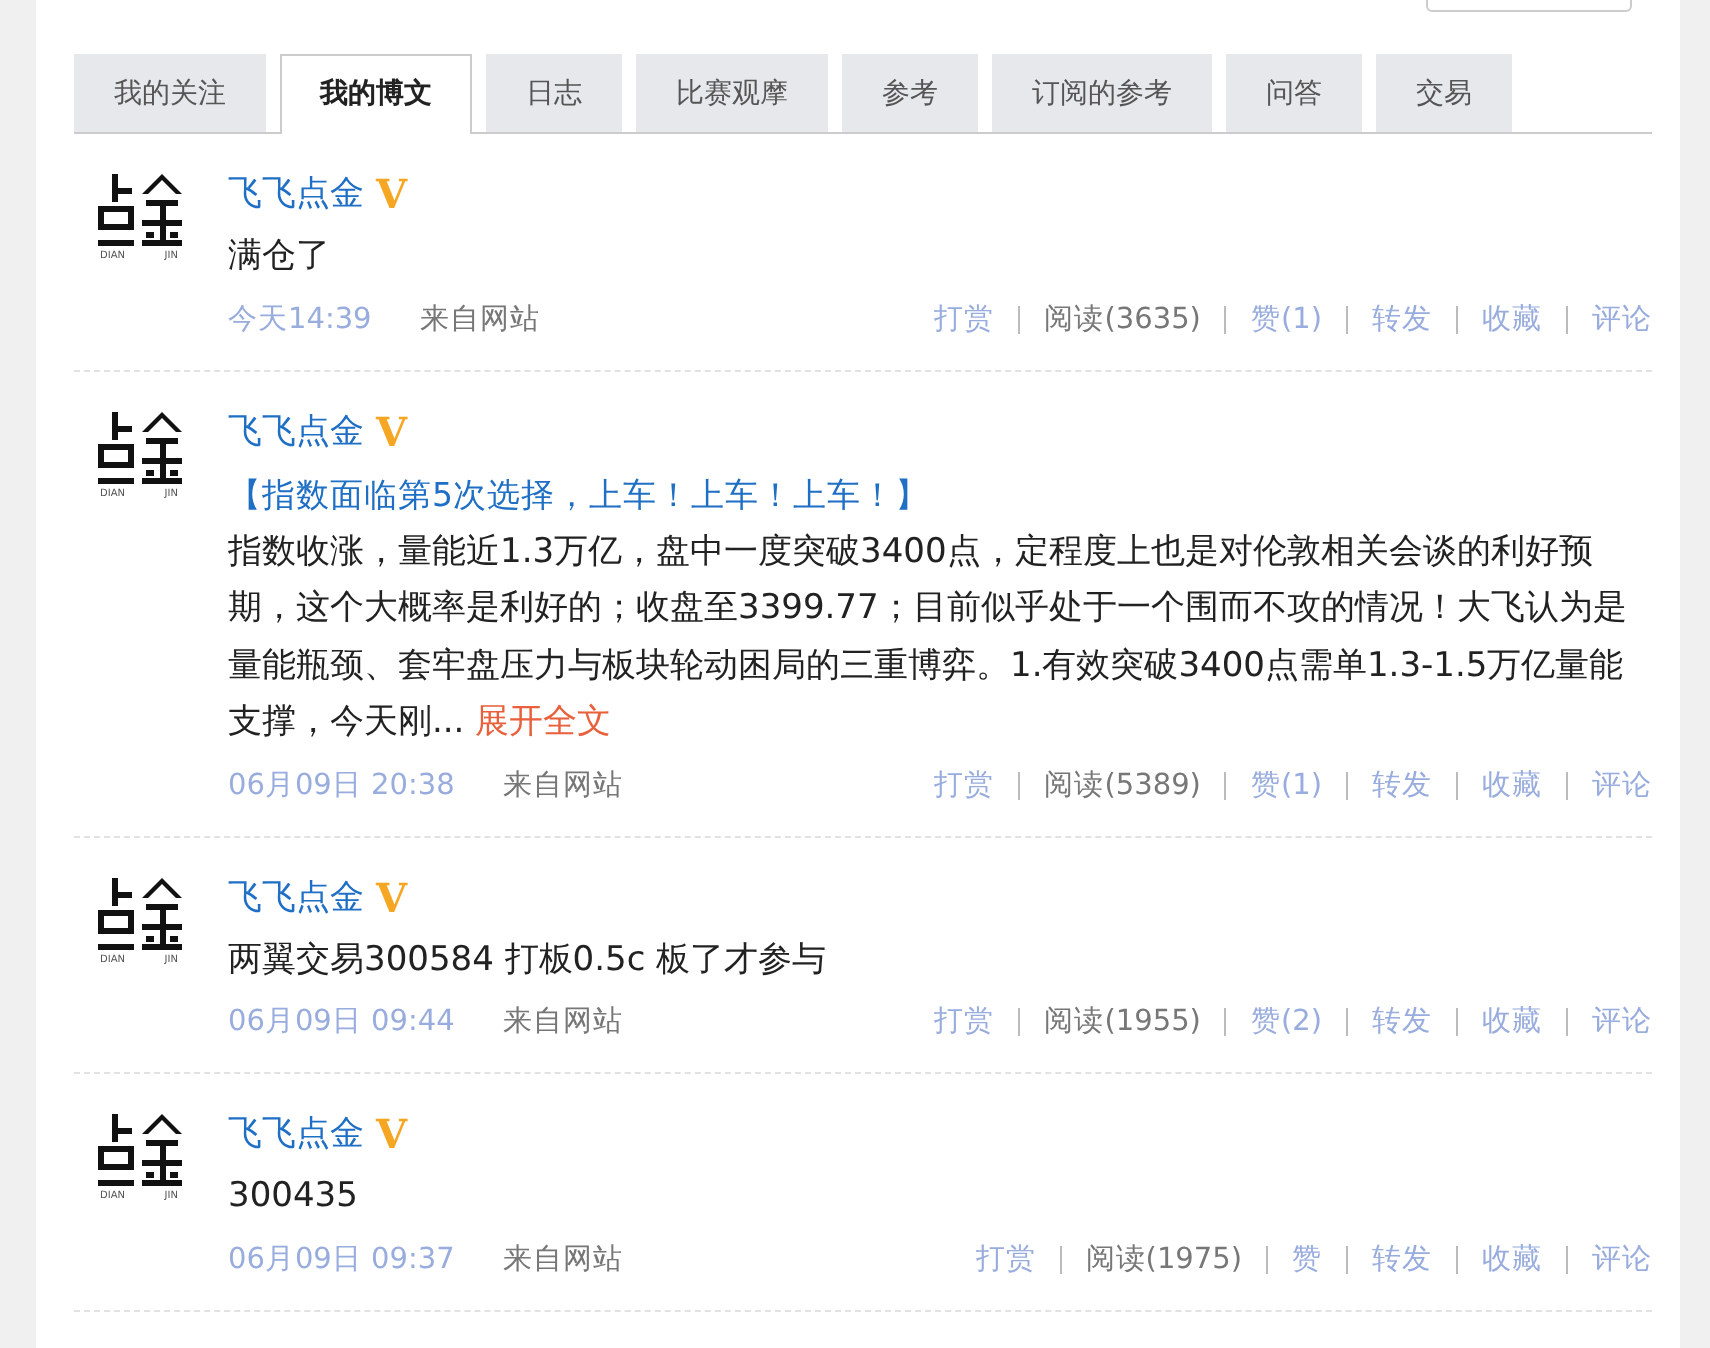 This screenshot has width=1710, height=1348. What do you see at coordinates (1163, 1260) in the screenshot?
I see `read-count: 阅读(1975)` at bounding box center [1163, 1260].